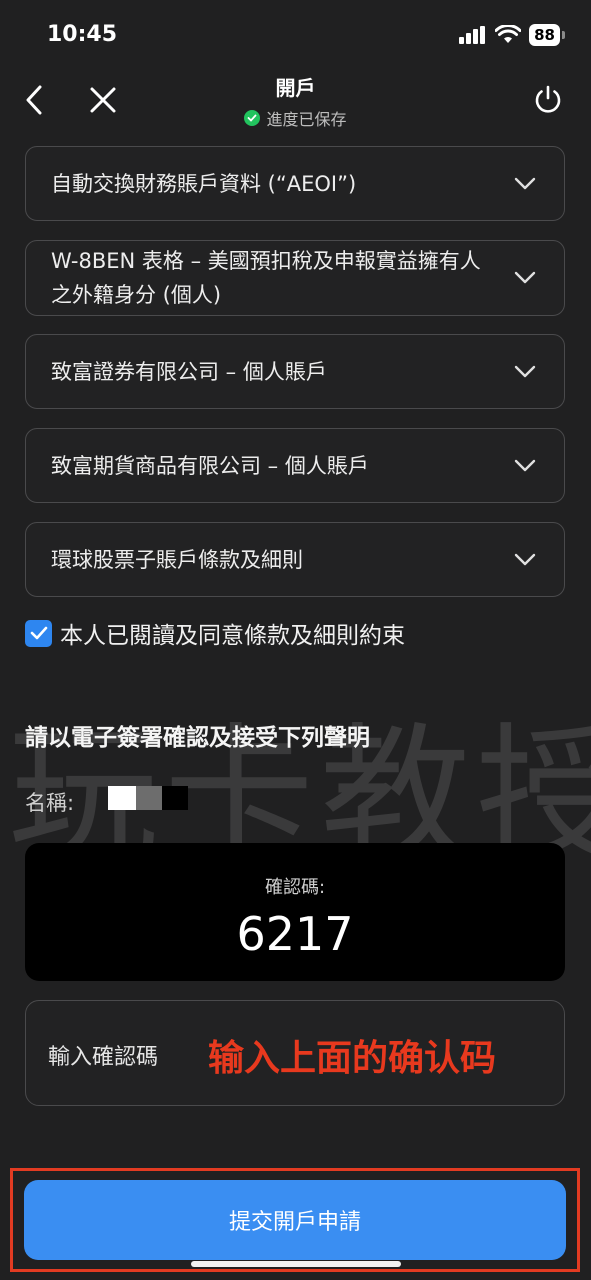 The height and width of the screenshot is (1280, 591). I want to click on confirmation-code-input, so click(378, 1055).